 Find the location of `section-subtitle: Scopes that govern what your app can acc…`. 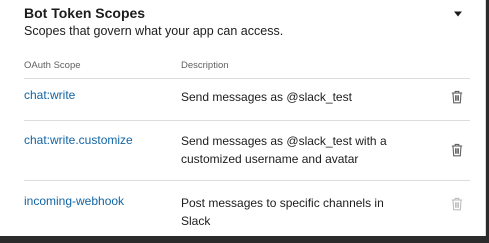

section-subtitle: Scopes that govern what your app can acc… is located at coordinates (154, 31).